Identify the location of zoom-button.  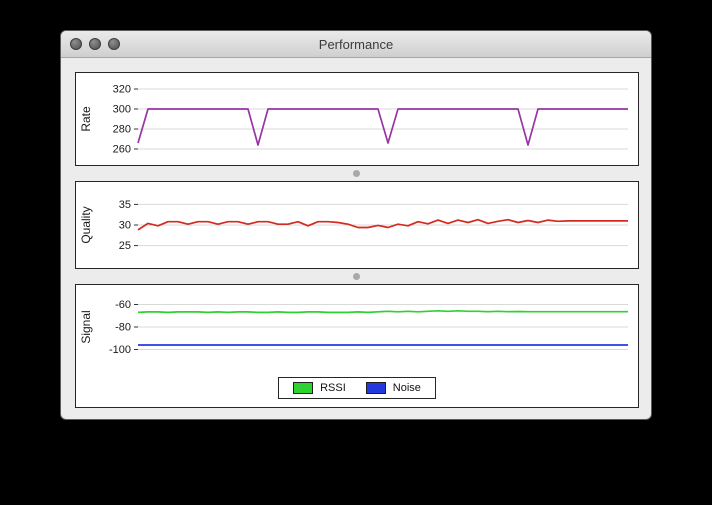
(114, 44).